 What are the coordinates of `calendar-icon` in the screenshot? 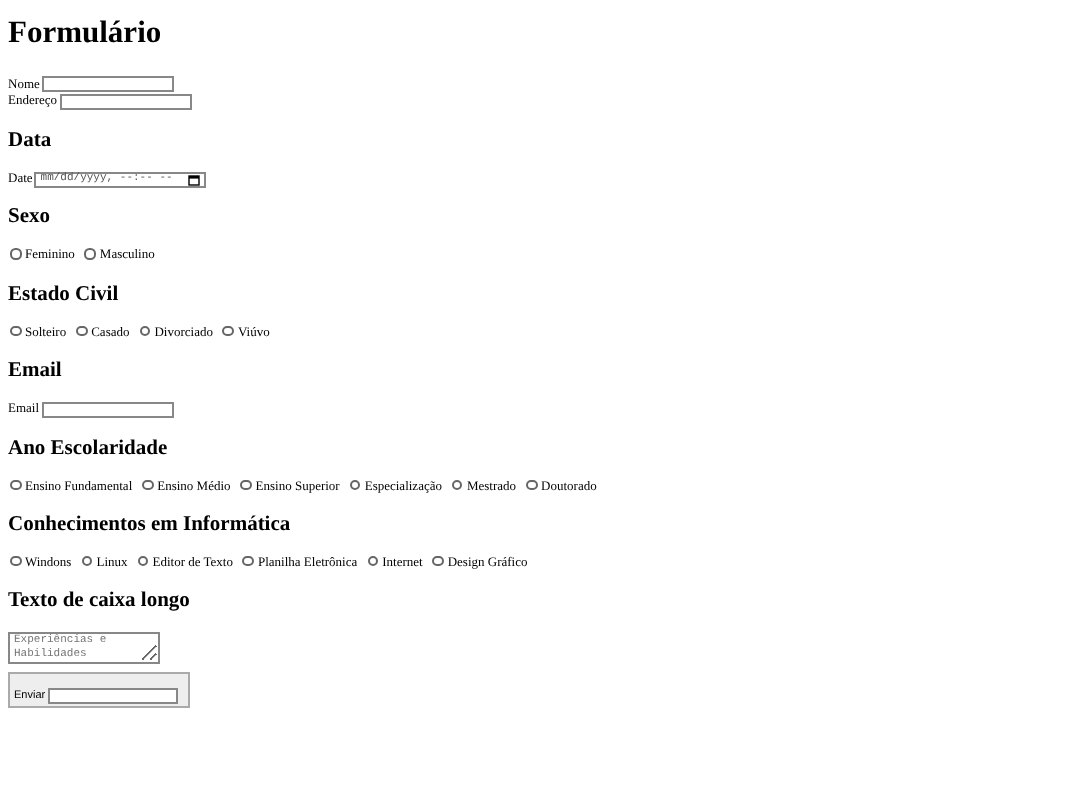 It's located at (194, 179).